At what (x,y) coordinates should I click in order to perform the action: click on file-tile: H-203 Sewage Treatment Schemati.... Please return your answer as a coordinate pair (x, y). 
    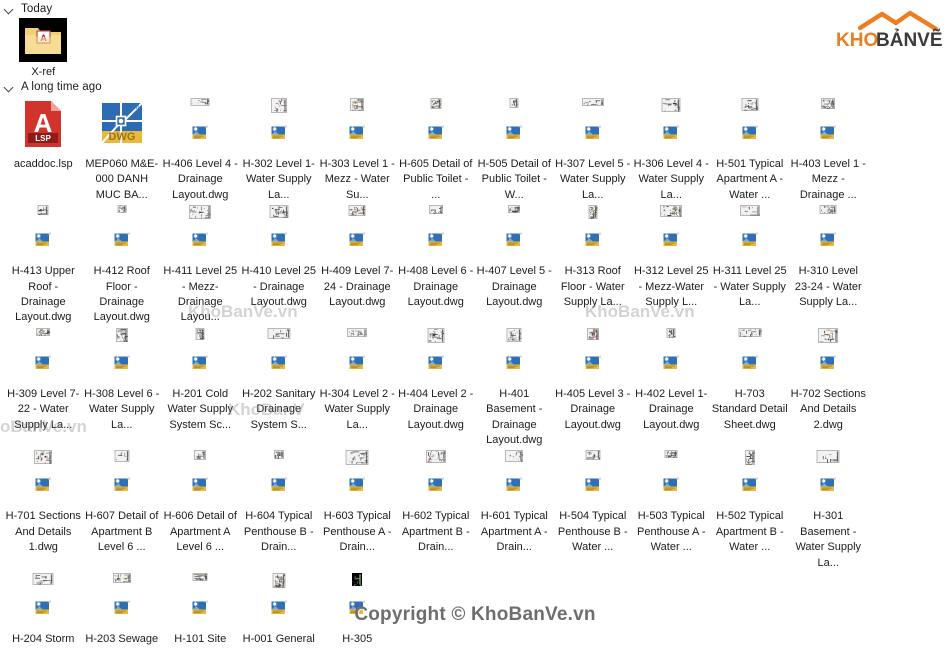
    Looking at the image, I should click on (122, 610).